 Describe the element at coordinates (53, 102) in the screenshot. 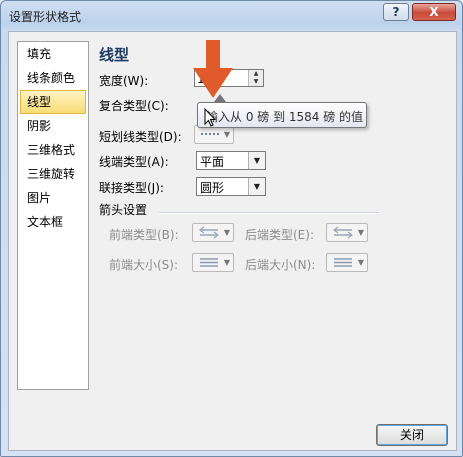

I see `nav-item-line-style: 线型` at that location.